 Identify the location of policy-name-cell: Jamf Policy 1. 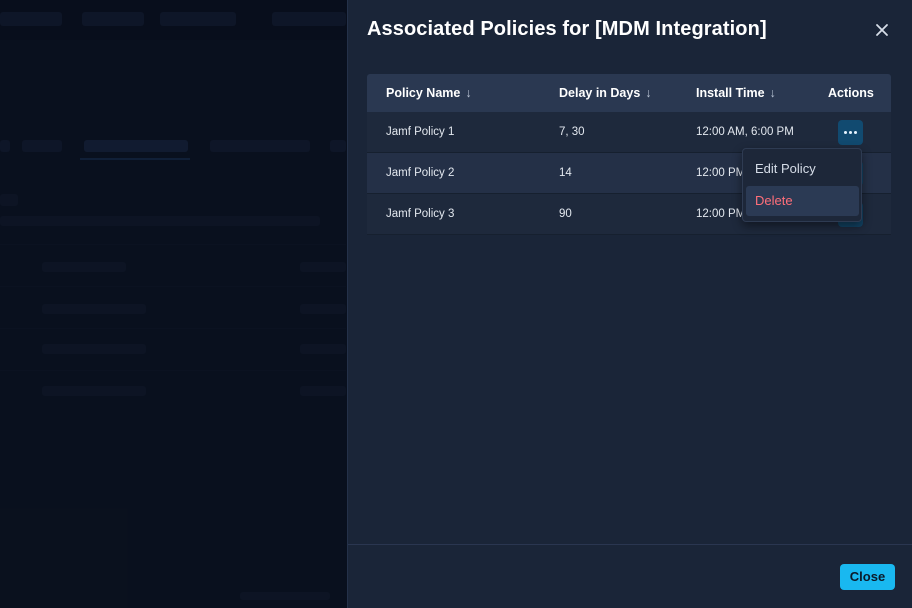
(420, 132).